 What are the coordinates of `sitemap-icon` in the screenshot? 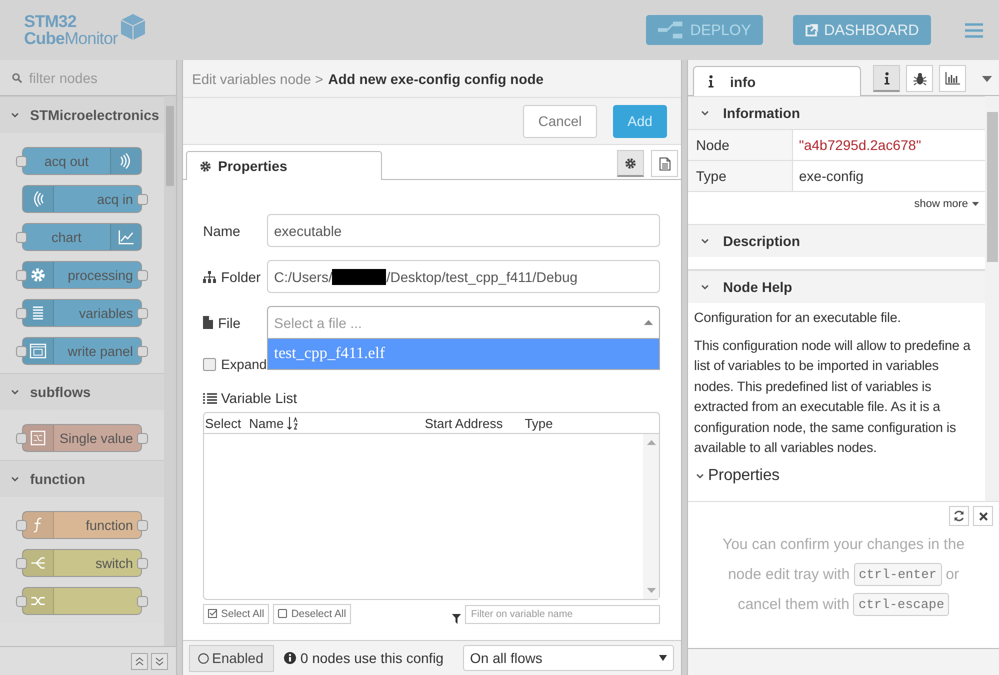 It's located at (209, 276).